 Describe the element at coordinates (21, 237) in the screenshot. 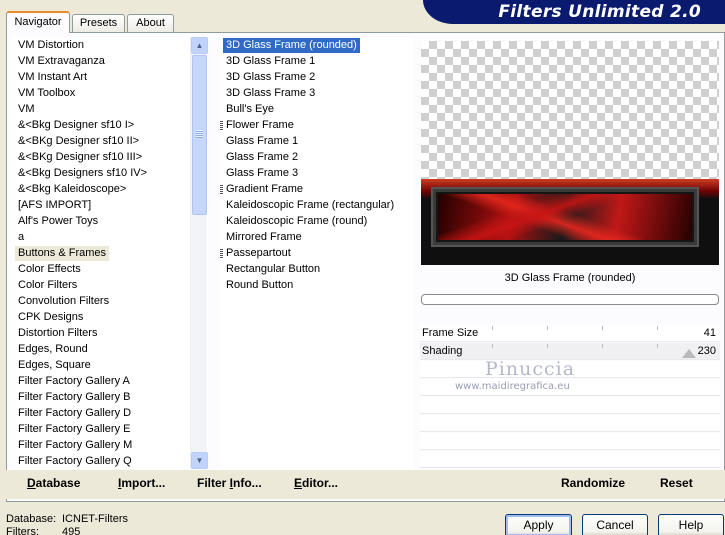

I see `category-item: a` at that location.